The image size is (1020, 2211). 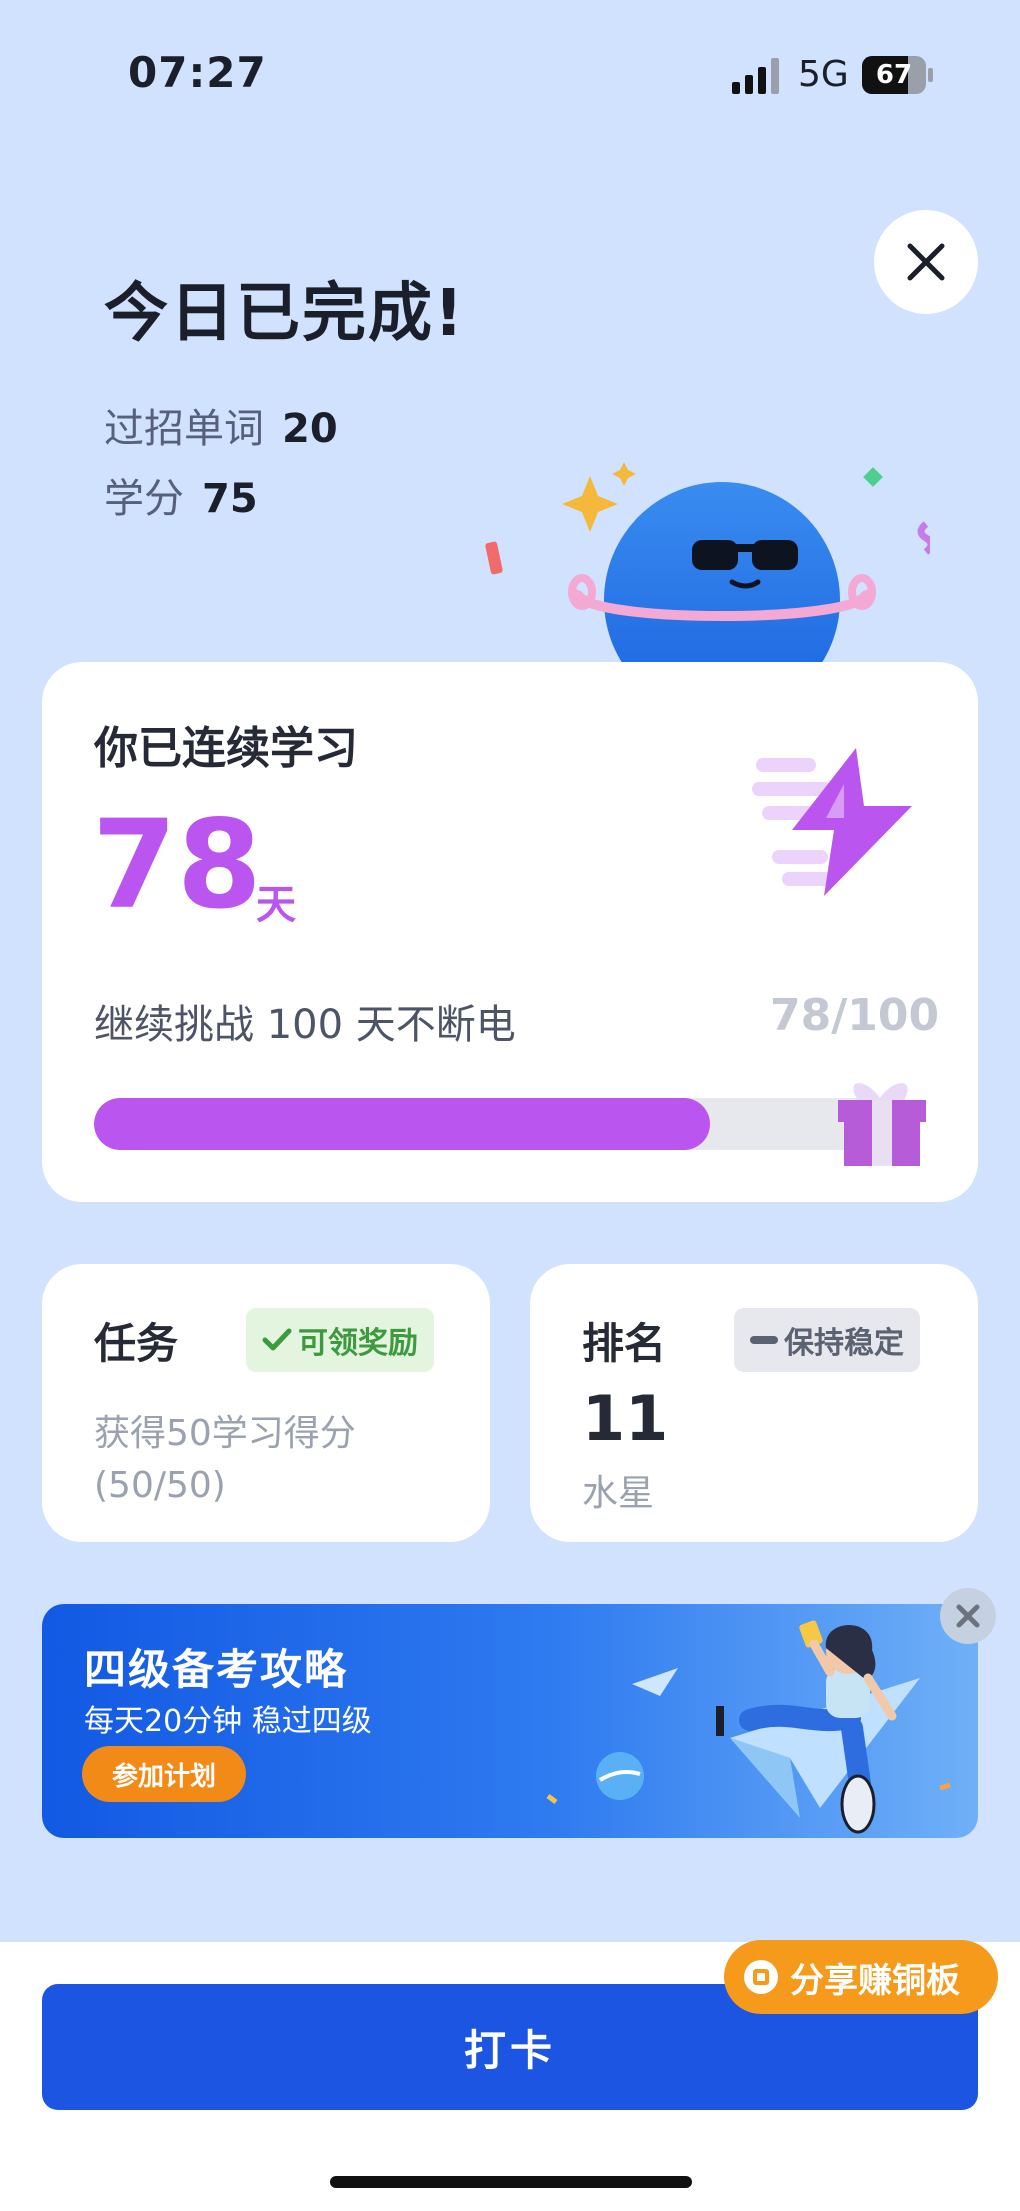 I want to click on streak-label: 你已连续学习, so click(x=226, y=748).